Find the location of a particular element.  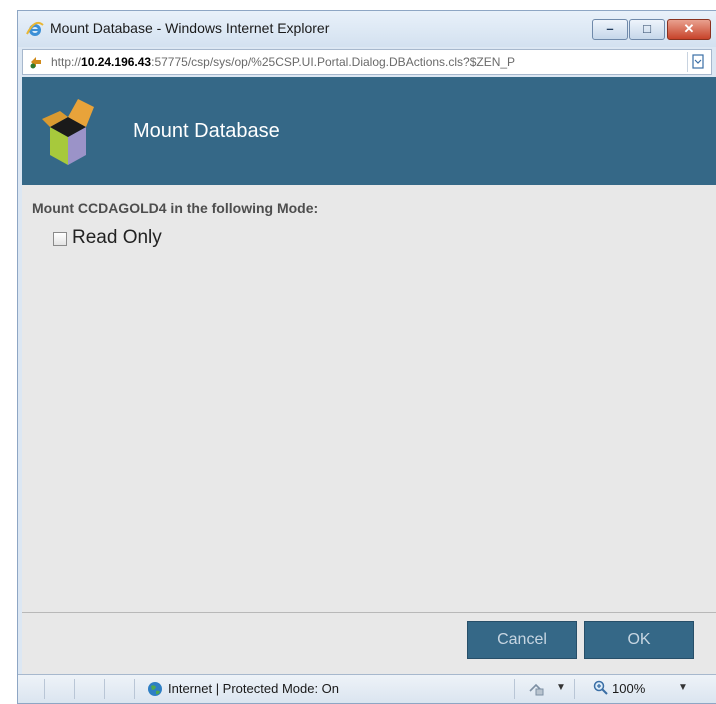

read-only-checkbox is located at coordinates (60, 239).